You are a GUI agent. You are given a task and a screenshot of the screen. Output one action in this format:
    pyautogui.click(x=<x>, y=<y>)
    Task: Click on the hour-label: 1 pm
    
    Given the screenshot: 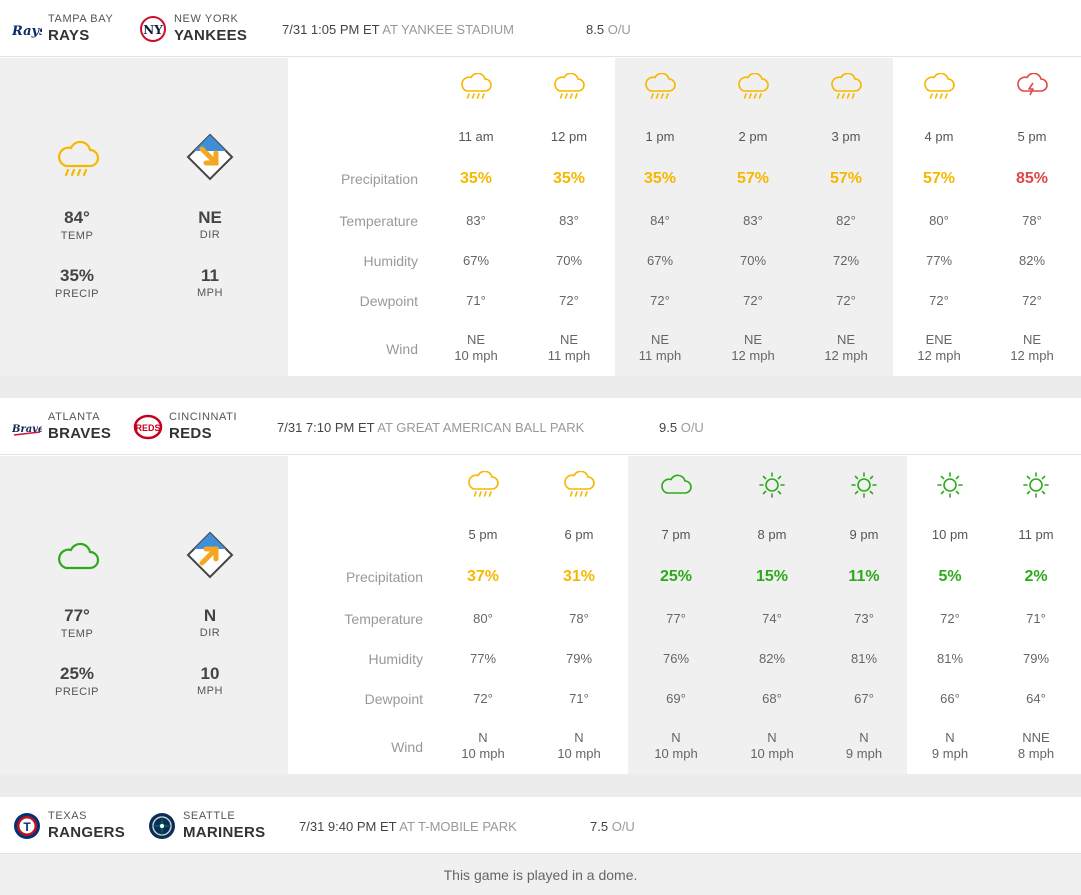 What is the action you would take?
    pyautogui.click(x=660, y=136)
    